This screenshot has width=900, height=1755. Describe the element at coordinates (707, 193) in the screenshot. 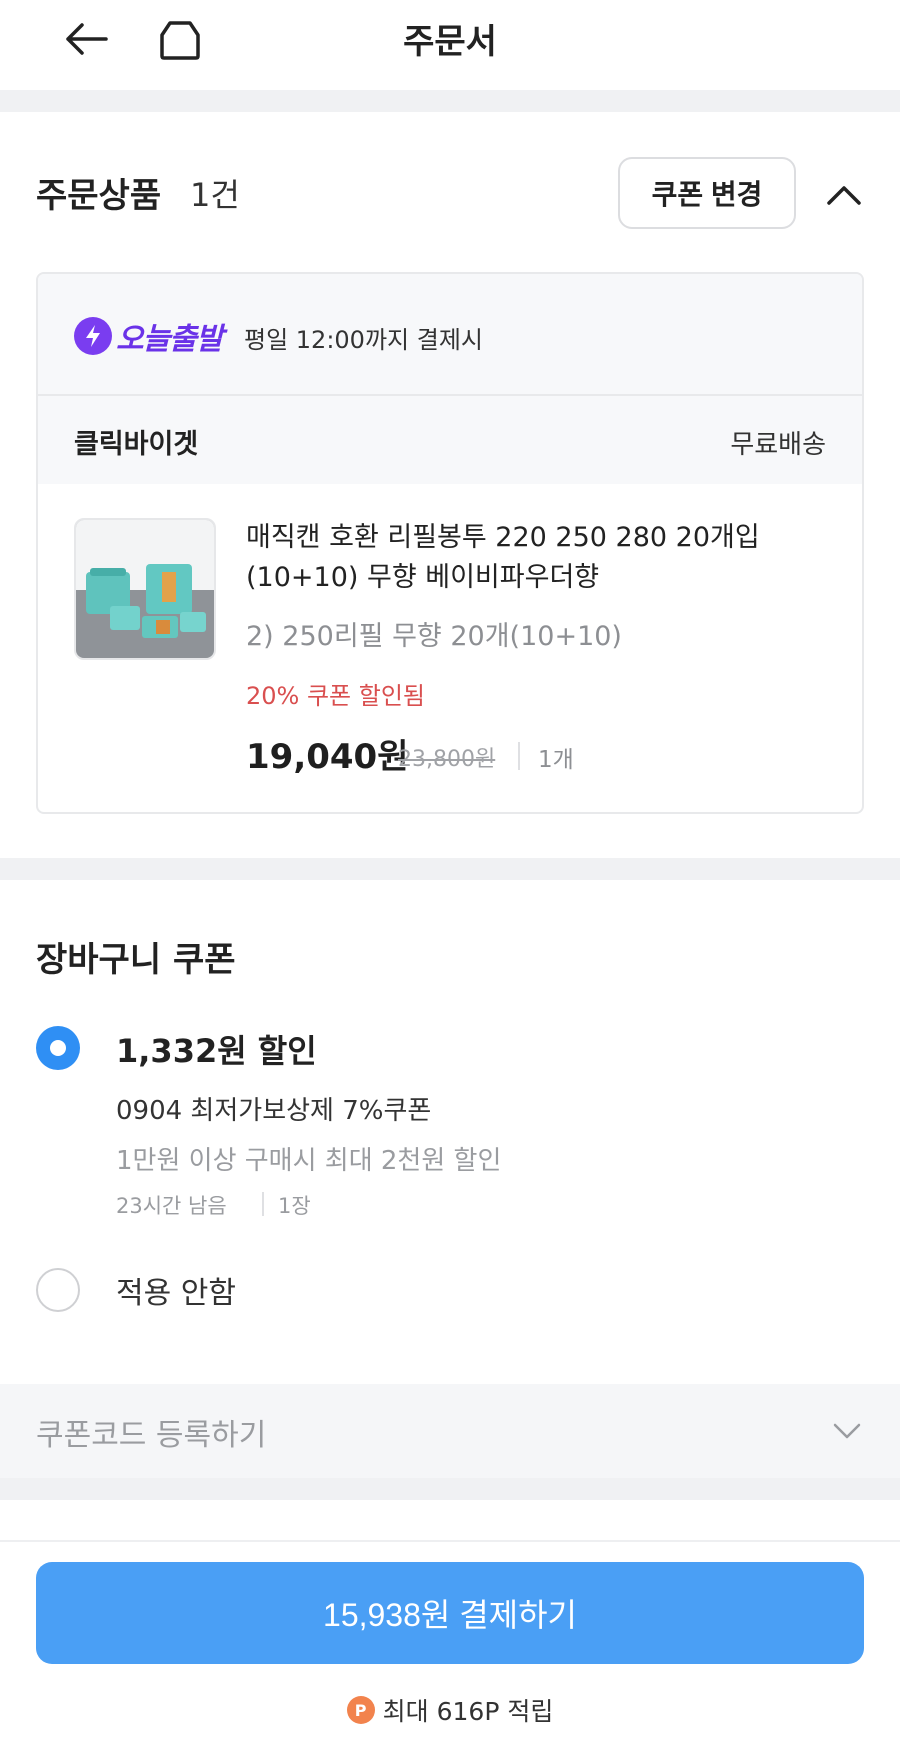

I see `coupon-change-button: 쿠폰 변경` at that location.